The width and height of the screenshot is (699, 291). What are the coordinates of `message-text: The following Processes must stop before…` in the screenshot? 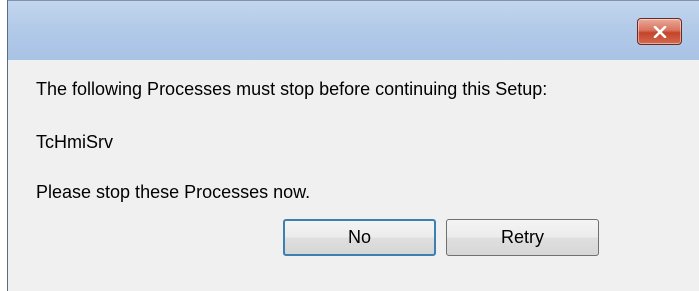 It's located at (292, 89).